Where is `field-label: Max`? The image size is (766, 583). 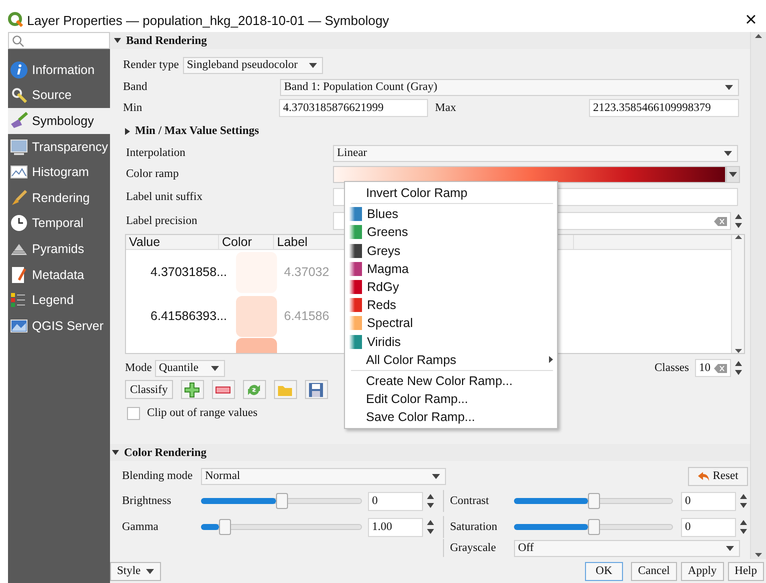 field-label: Max is located at coordinates (446, 108).